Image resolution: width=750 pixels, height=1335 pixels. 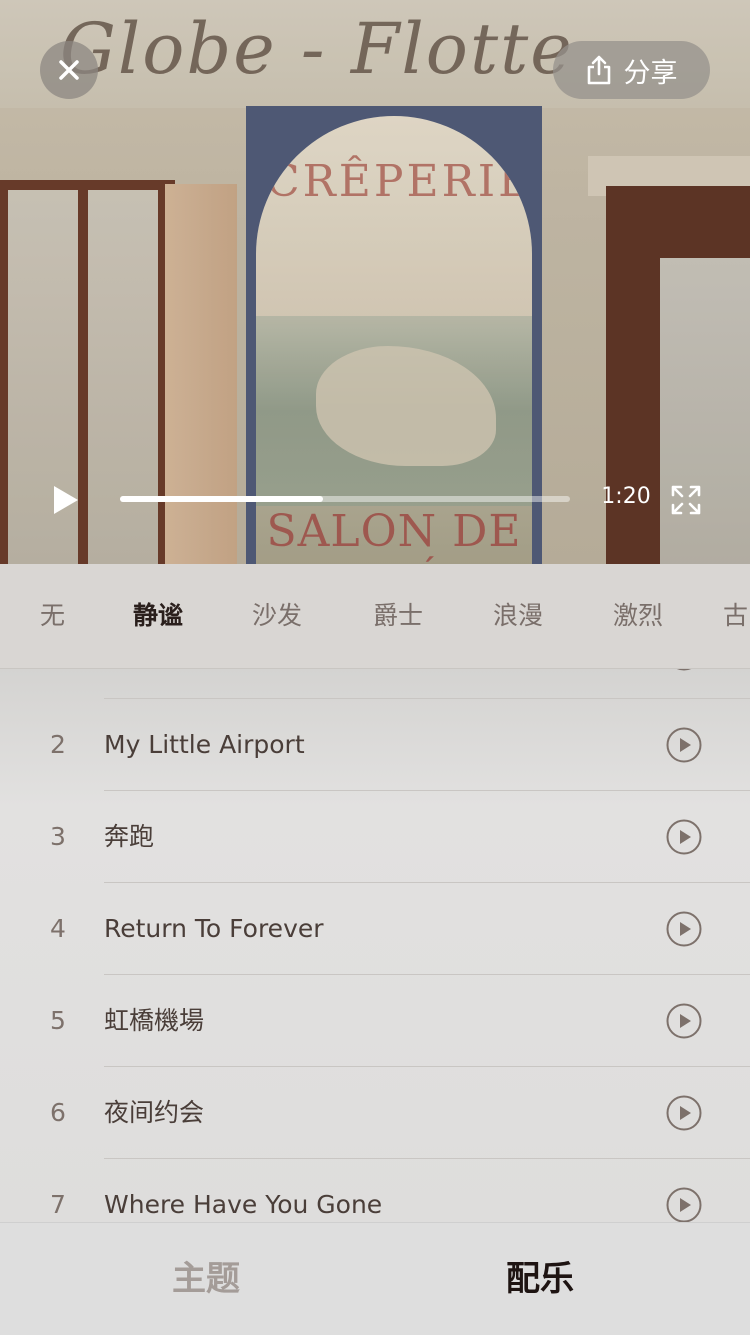 I want to click on track-number: 3, so click(x=58, y=836).